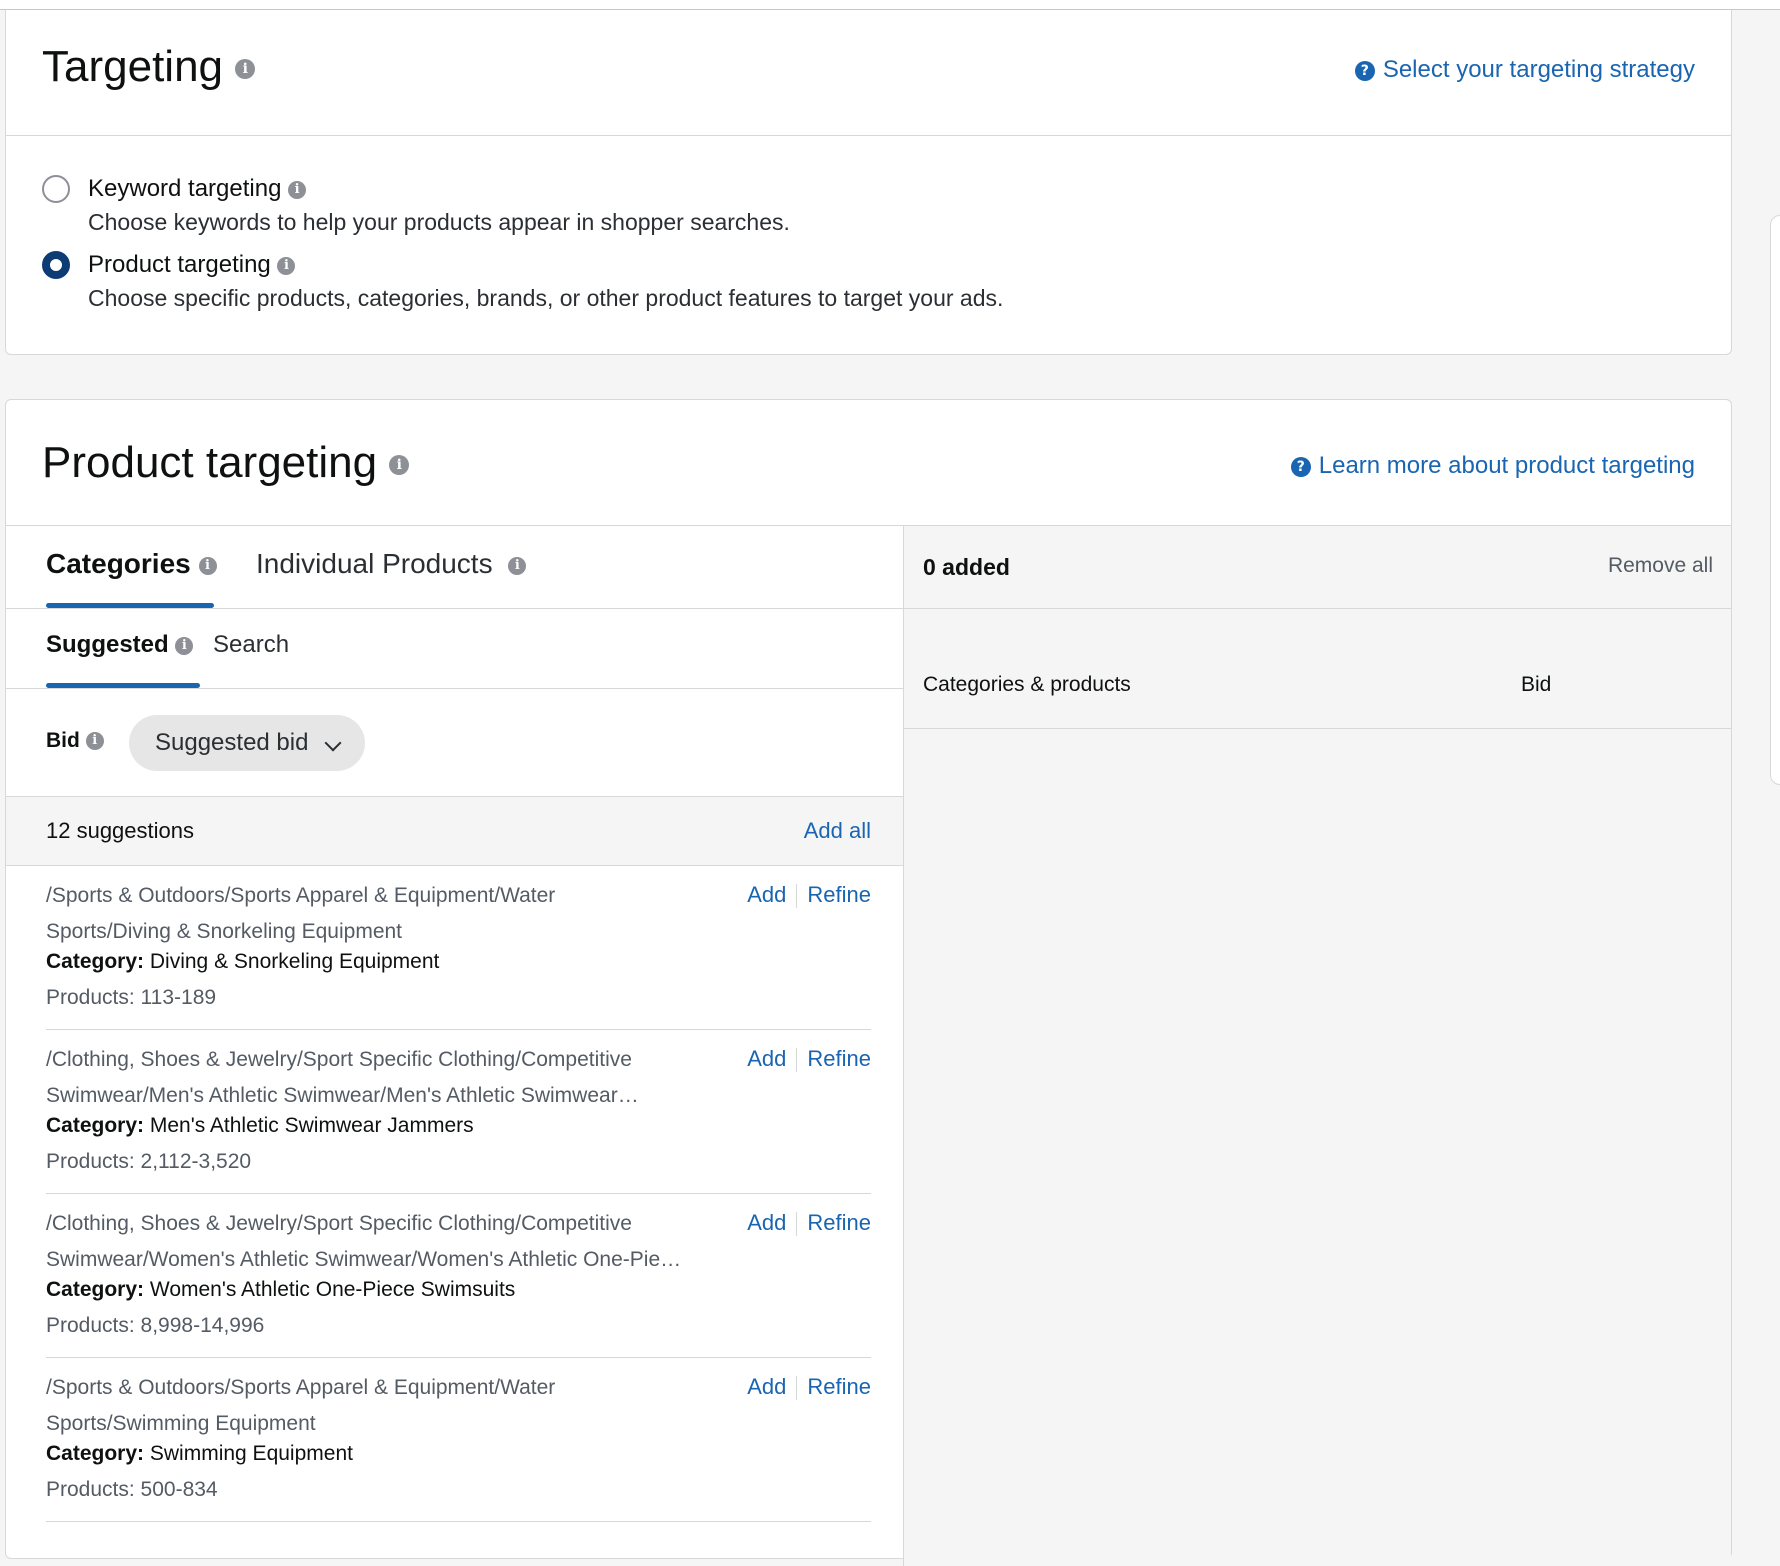  I want to click on learn-more-text: Learn more about product targeting, so click(1506, 465).